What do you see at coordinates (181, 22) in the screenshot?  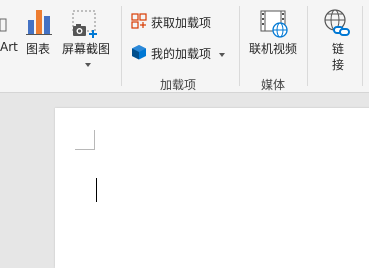 I see `get-addins-label: 获取加载项` at bounding box center [181, 22].